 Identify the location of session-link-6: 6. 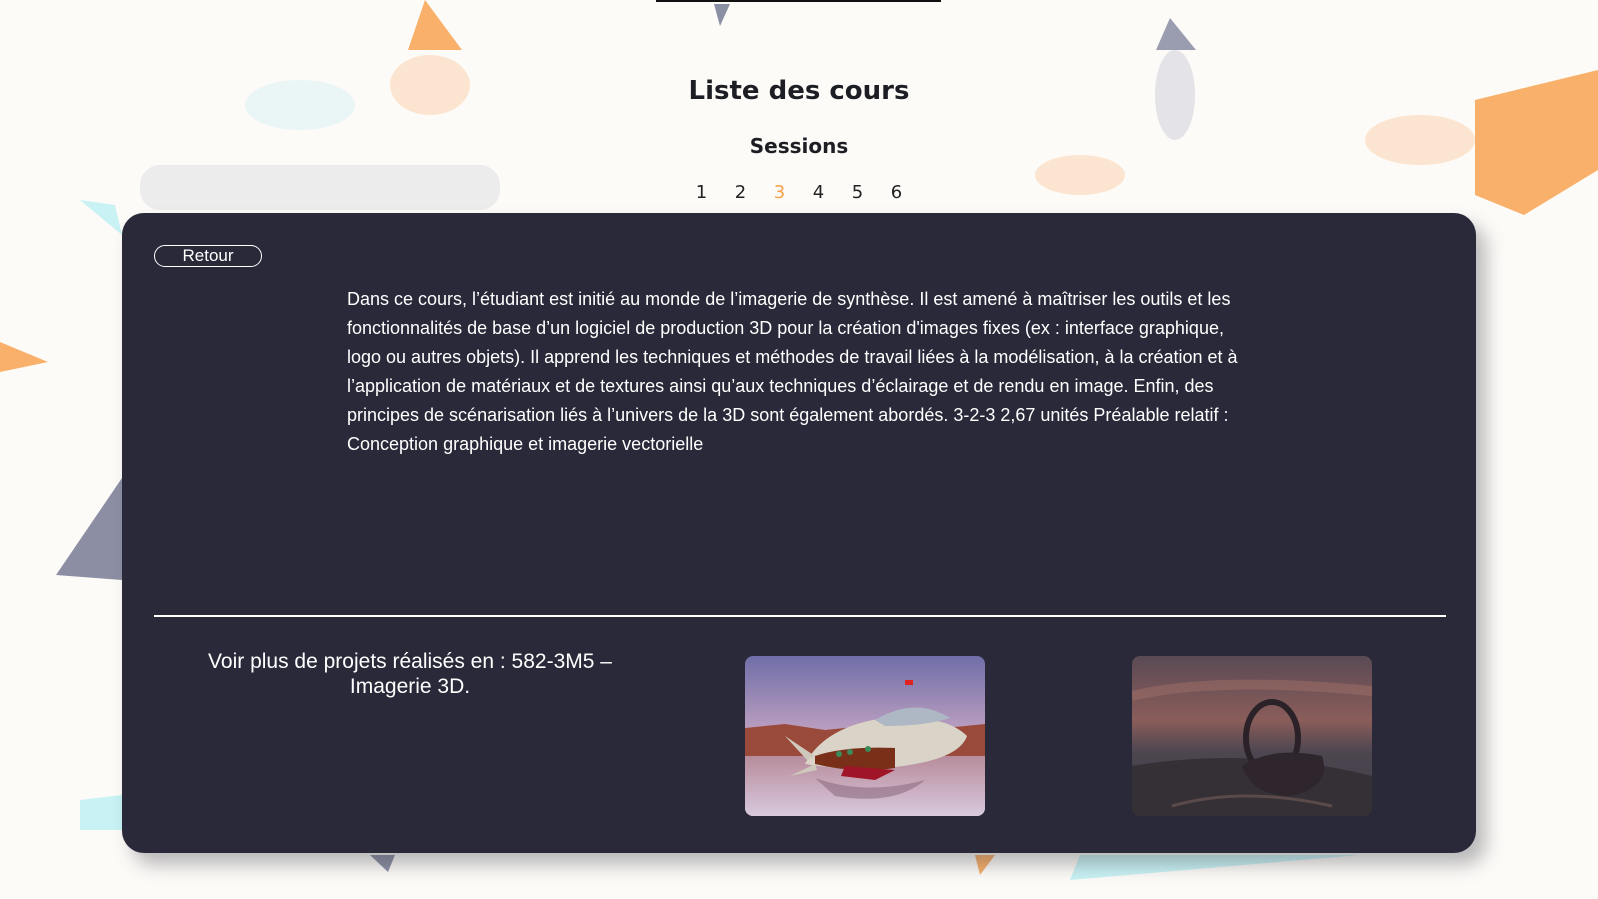
(896, 192).